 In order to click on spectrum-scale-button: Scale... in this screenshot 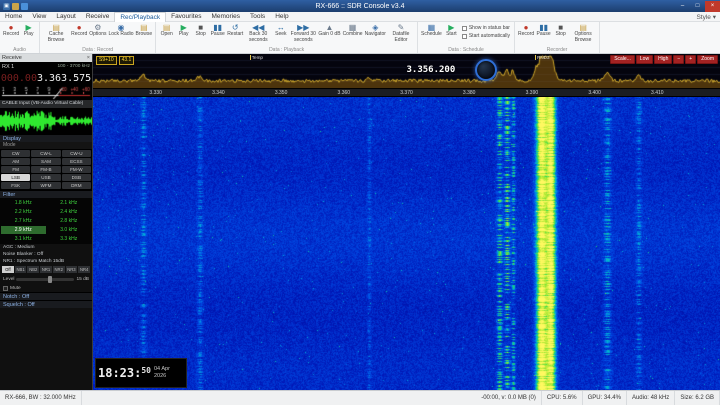, I will do `click(622, 59)`.